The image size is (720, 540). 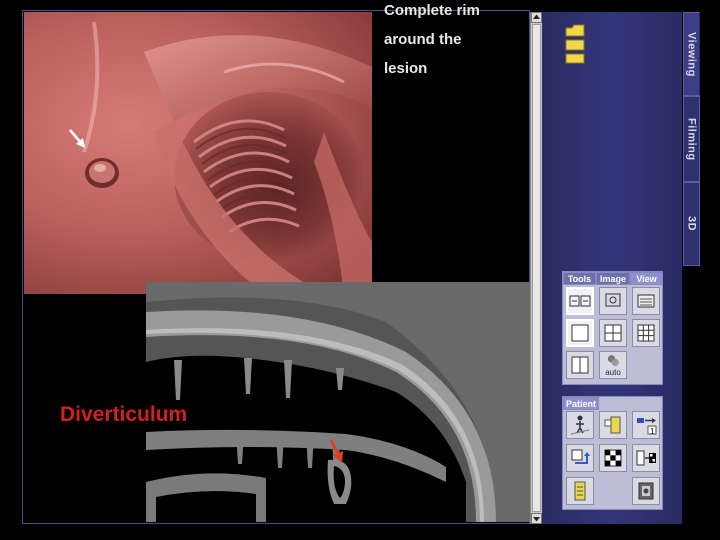 What do you see at coordinates (646, 425) in the screenshot?
I see `next-series-button: 1` at bounding box center [646, 425].